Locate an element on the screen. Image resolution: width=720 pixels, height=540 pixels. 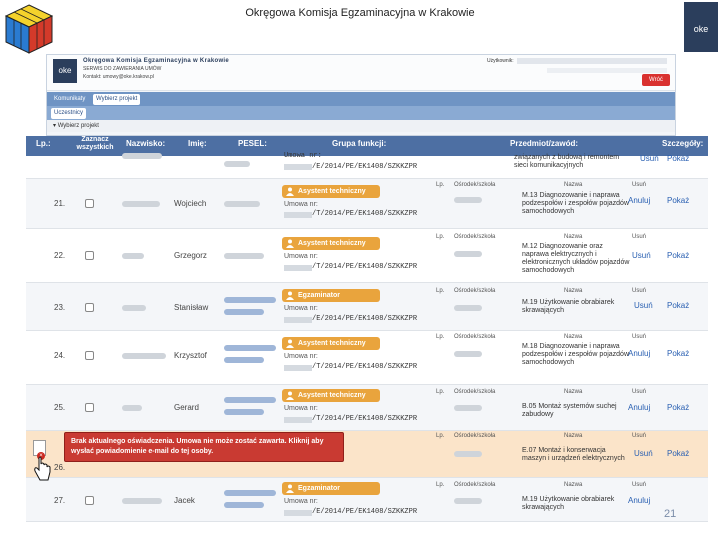
row-lp: 24. is located at coordinates (60, 355).